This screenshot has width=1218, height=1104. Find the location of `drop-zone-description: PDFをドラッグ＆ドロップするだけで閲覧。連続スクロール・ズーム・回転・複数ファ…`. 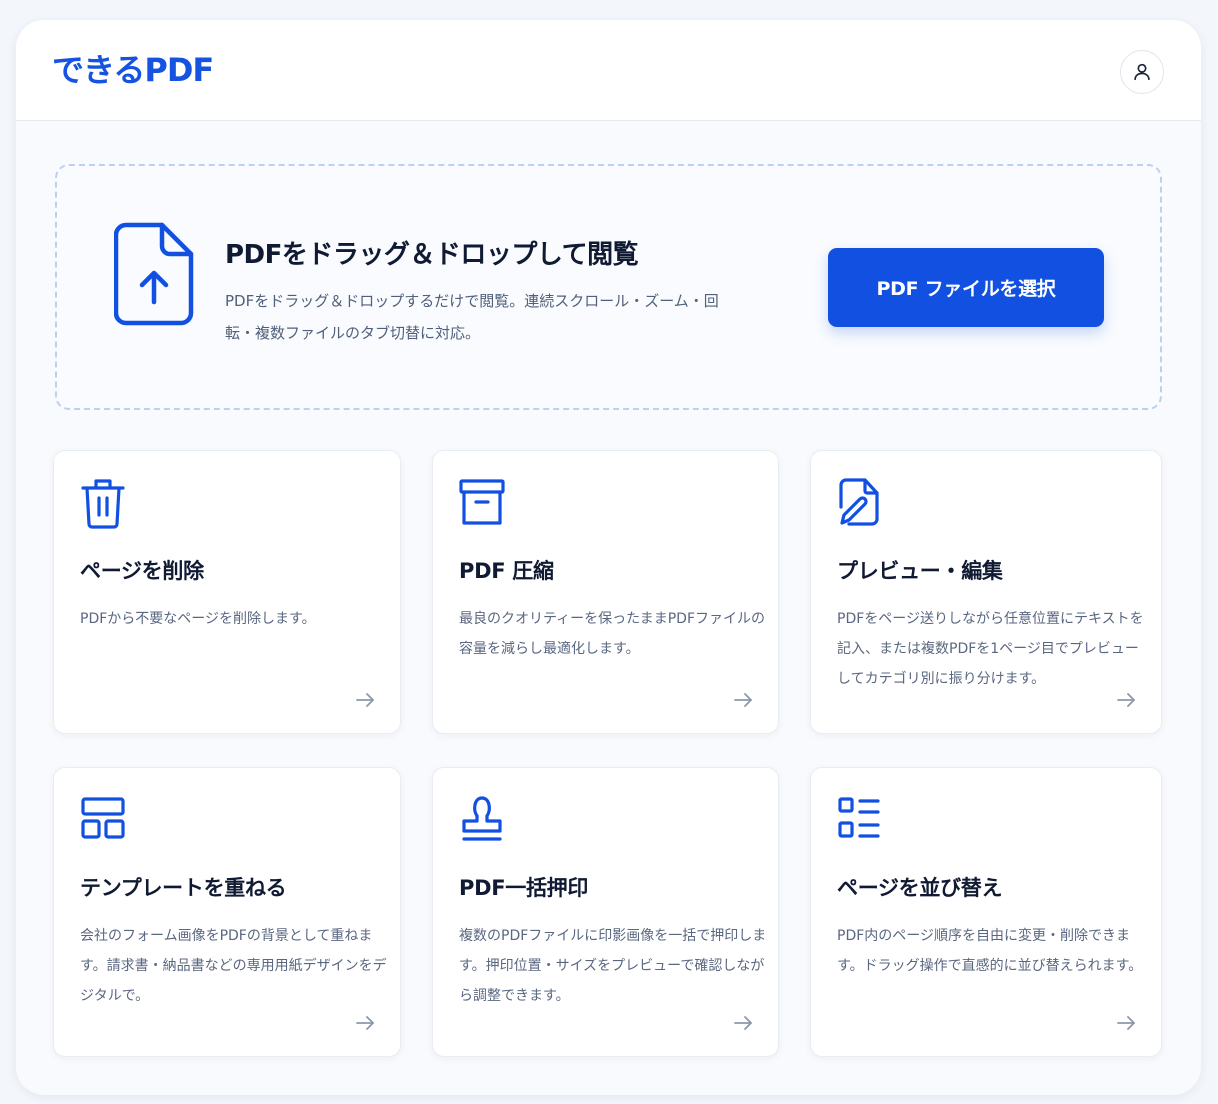

drop-zone-description: PDFをドラッグ＆ドロップするだけで閲覧。連続スクロール・ズーム・回転・複数ファ… is located at coordinates (472, 317).